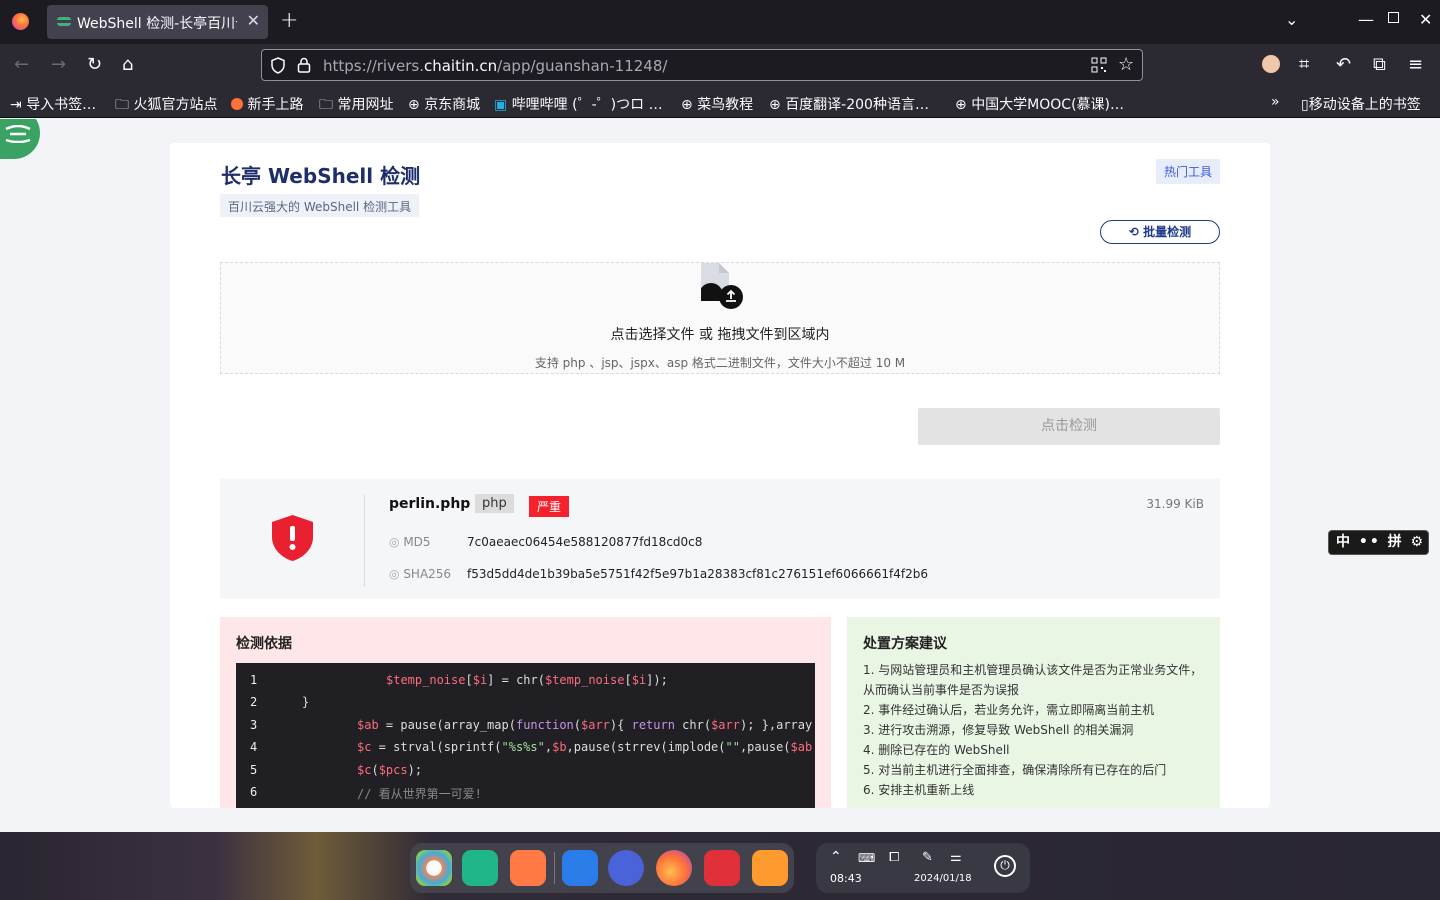 This screenshot has height=900, width=1440. Describe the element at coordinates (430, 504) in the screenshot. I see `result-filename: perlin.php` at that location.